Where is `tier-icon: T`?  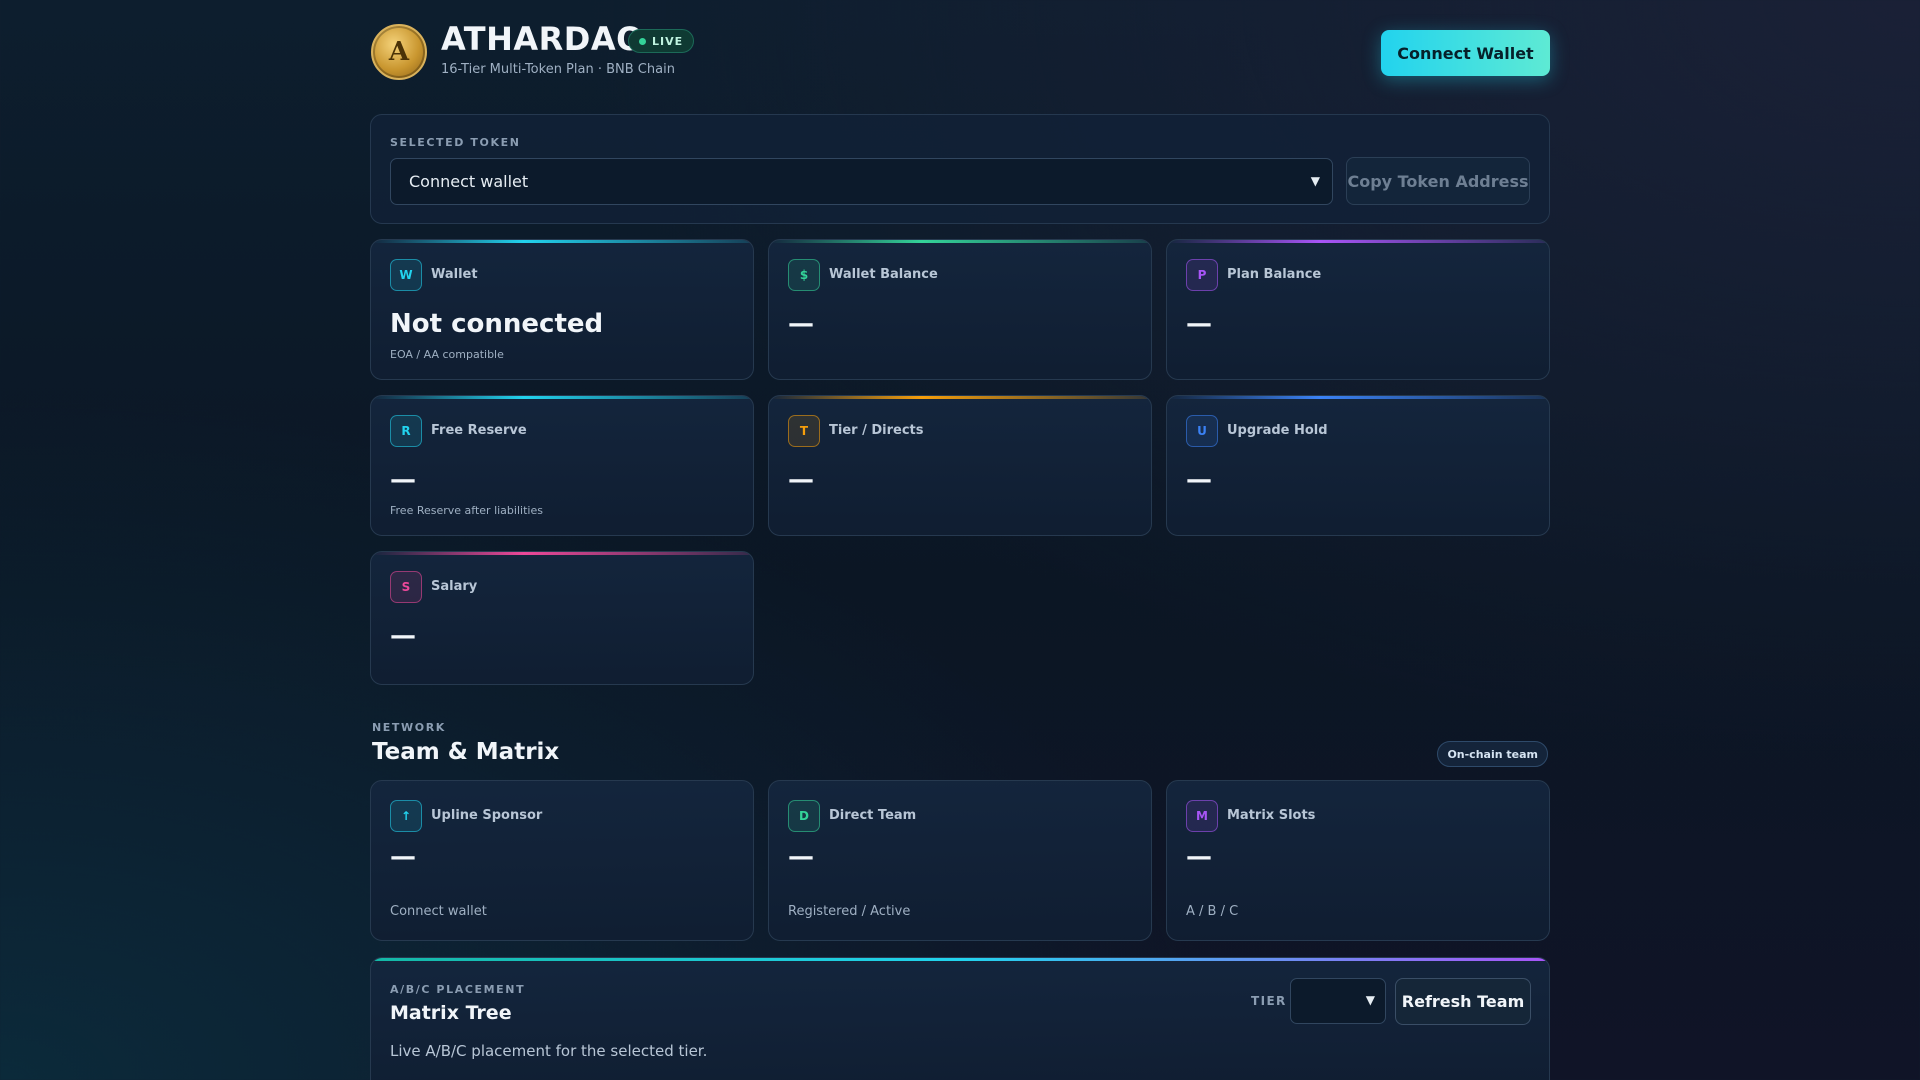 tier-icon: T is located at coordinates (804, 431).